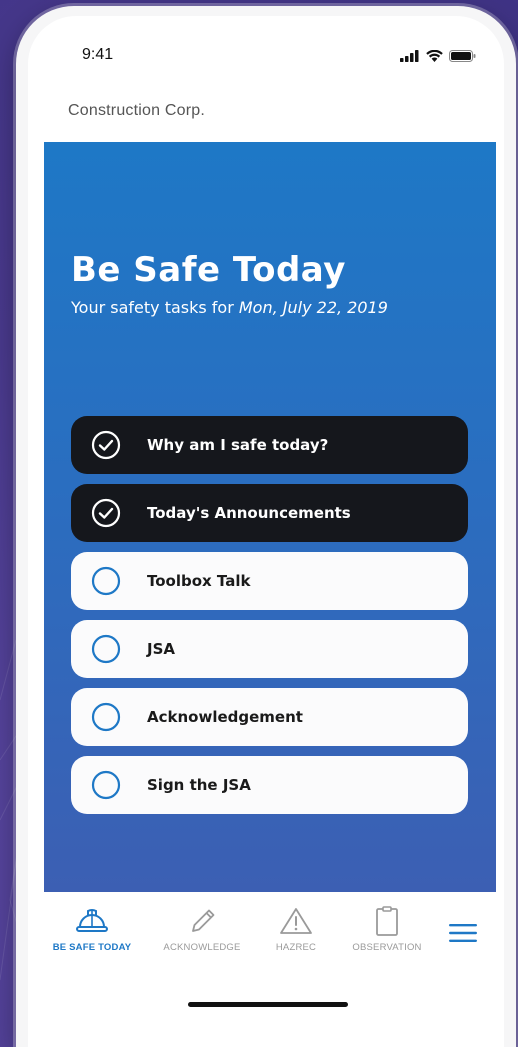 The image size is (518, 1047). What do you see at coordinates (296, 947) in the screenshot?
I see `tab-label: HAZREC` at bounding box center [296, 947].